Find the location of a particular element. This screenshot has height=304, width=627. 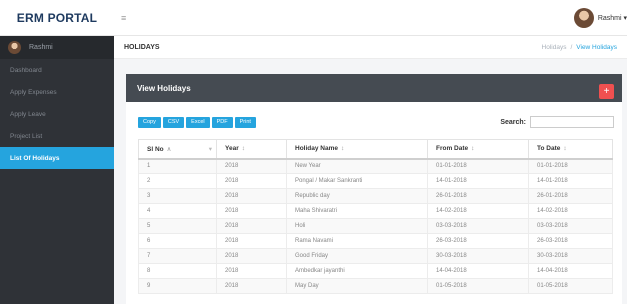

excel-button: Excel is located at coordinates (198, 122).